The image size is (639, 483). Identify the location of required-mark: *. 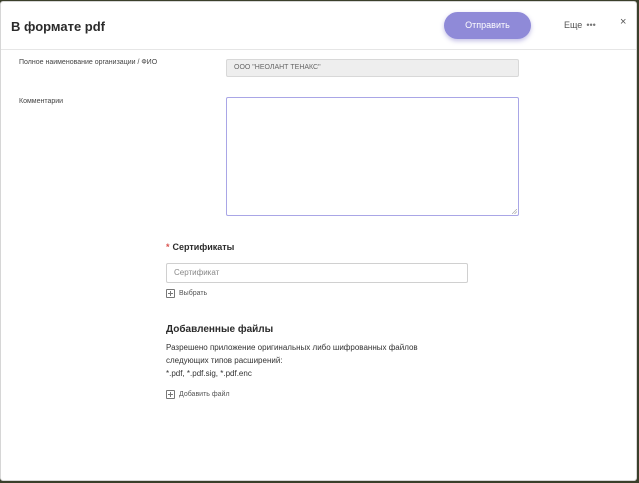
(168, 247).